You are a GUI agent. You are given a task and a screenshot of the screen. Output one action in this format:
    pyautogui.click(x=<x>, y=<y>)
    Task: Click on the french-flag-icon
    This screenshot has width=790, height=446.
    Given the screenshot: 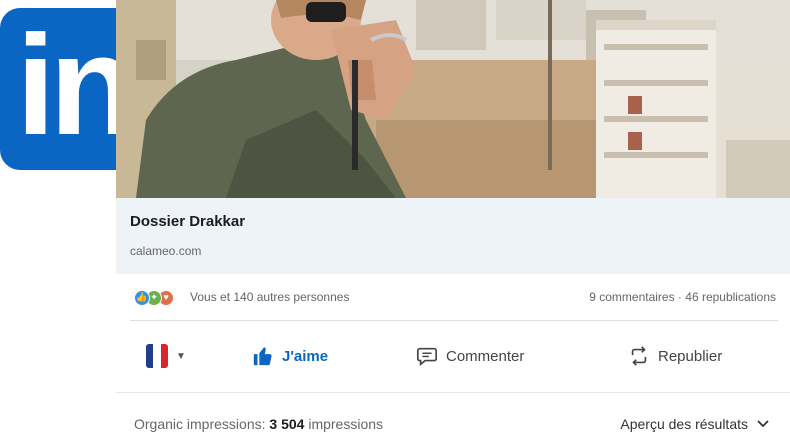 What is the action you would take?
    pyautogui.click(x=157, y=356)
    